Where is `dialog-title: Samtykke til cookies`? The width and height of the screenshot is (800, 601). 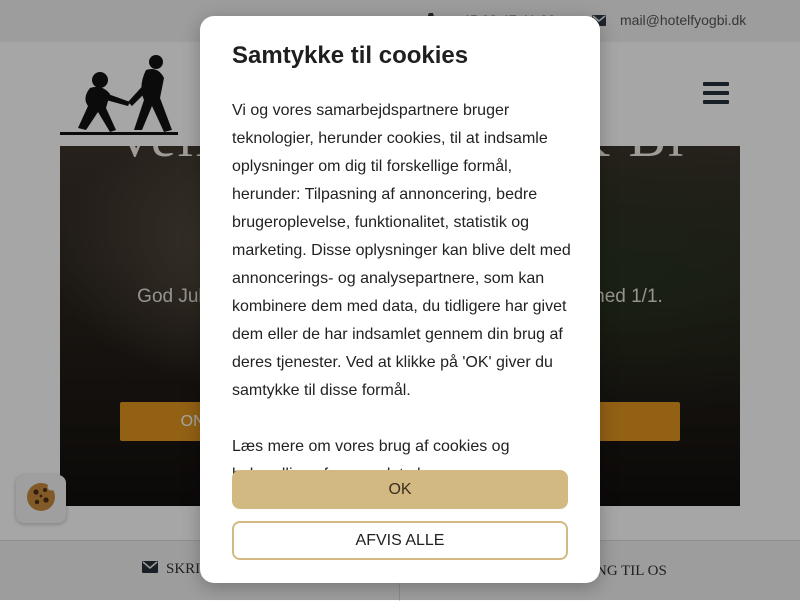 dialog-title: Samtykke til cookies is located at coordinates (350, 55).